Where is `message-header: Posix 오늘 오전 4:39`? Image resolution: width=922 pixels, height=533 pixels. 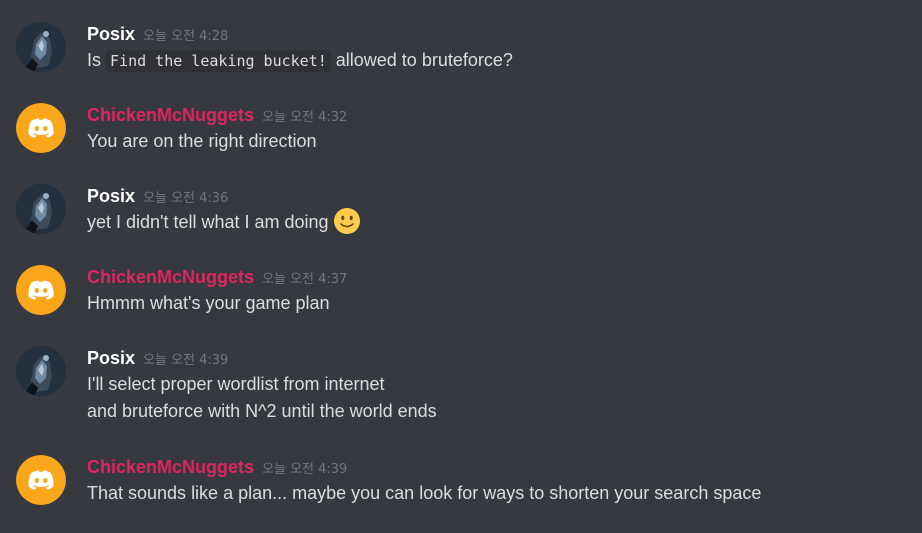
message-header: Posix 오늘 오전 4:39 is located at coordinates (157, 358).